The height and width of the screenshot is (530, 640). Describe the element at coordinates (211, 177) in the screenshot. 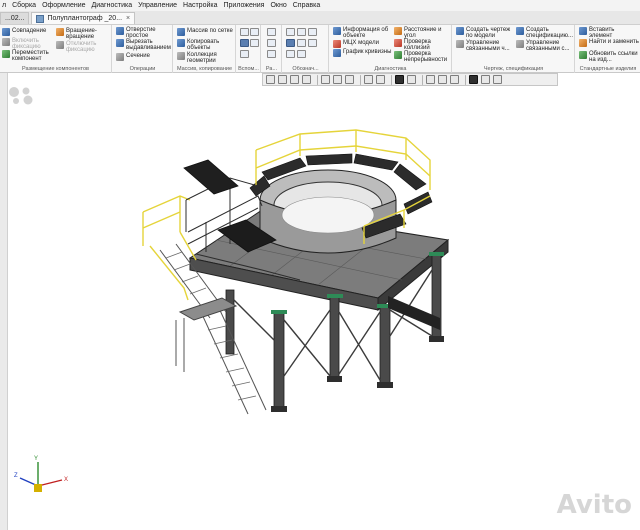

I see `beam-top-left` at that location.